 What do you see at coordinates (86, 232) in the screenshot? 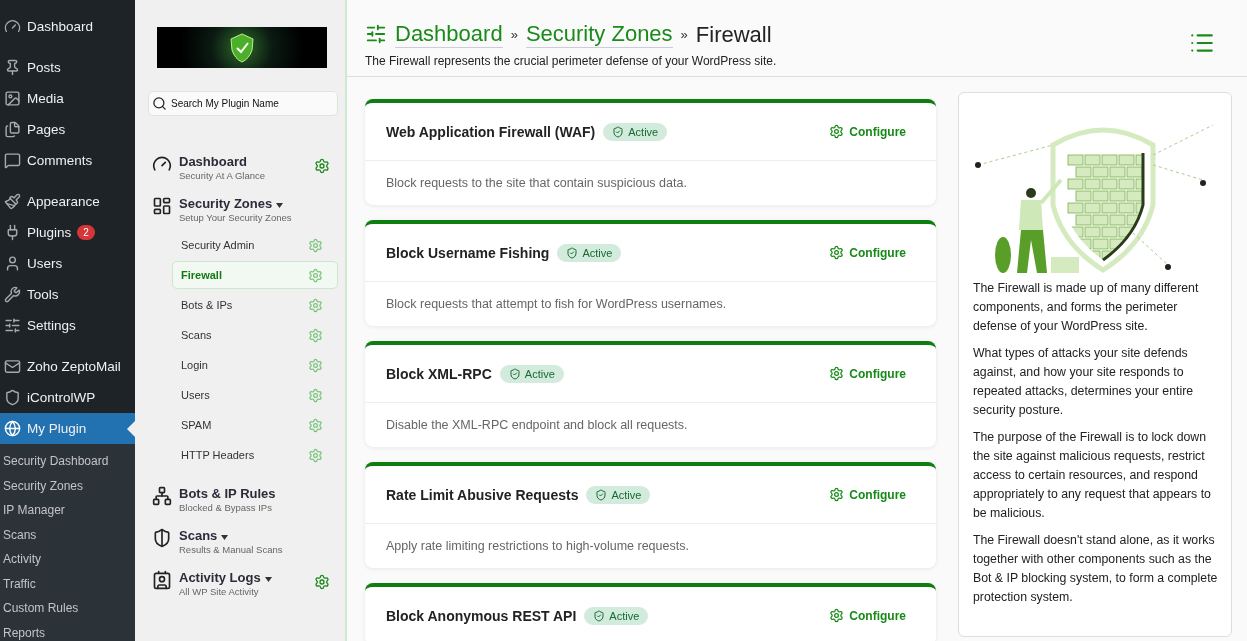
I see `count-badge: 2` at bounding box center [86, 232].